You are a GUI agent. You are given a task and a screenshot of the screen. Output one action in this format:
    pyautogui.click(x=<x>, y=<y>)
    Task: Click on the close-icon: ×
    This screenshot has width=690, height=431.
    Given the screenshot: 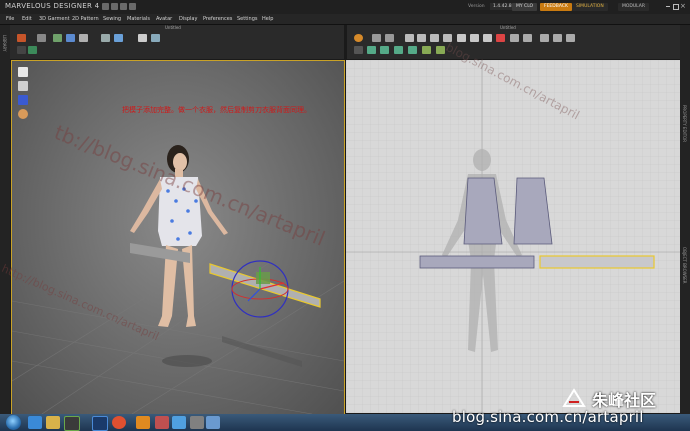 What is the action you would take?
    pyautogui.click(x=683, y=6)
    